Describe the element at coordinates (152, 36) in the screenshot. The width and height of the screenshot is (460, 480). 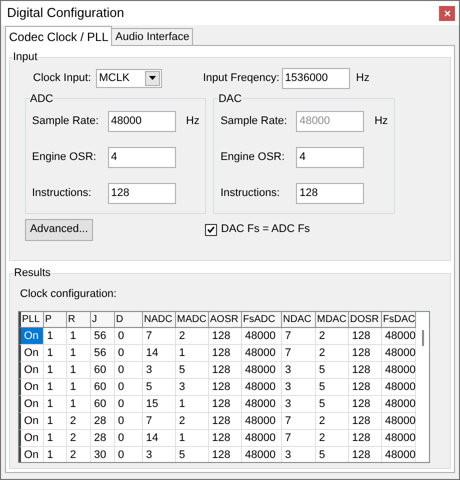
I see `tab: Audio Interface` at that location.